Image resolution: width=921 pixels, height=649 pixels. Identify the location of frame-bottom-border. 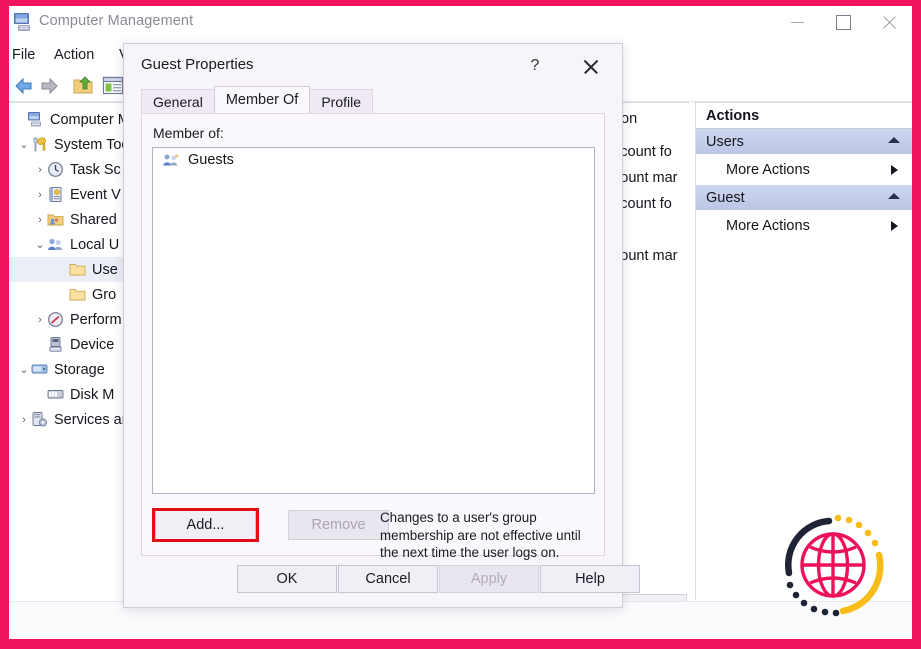
(460, 644).